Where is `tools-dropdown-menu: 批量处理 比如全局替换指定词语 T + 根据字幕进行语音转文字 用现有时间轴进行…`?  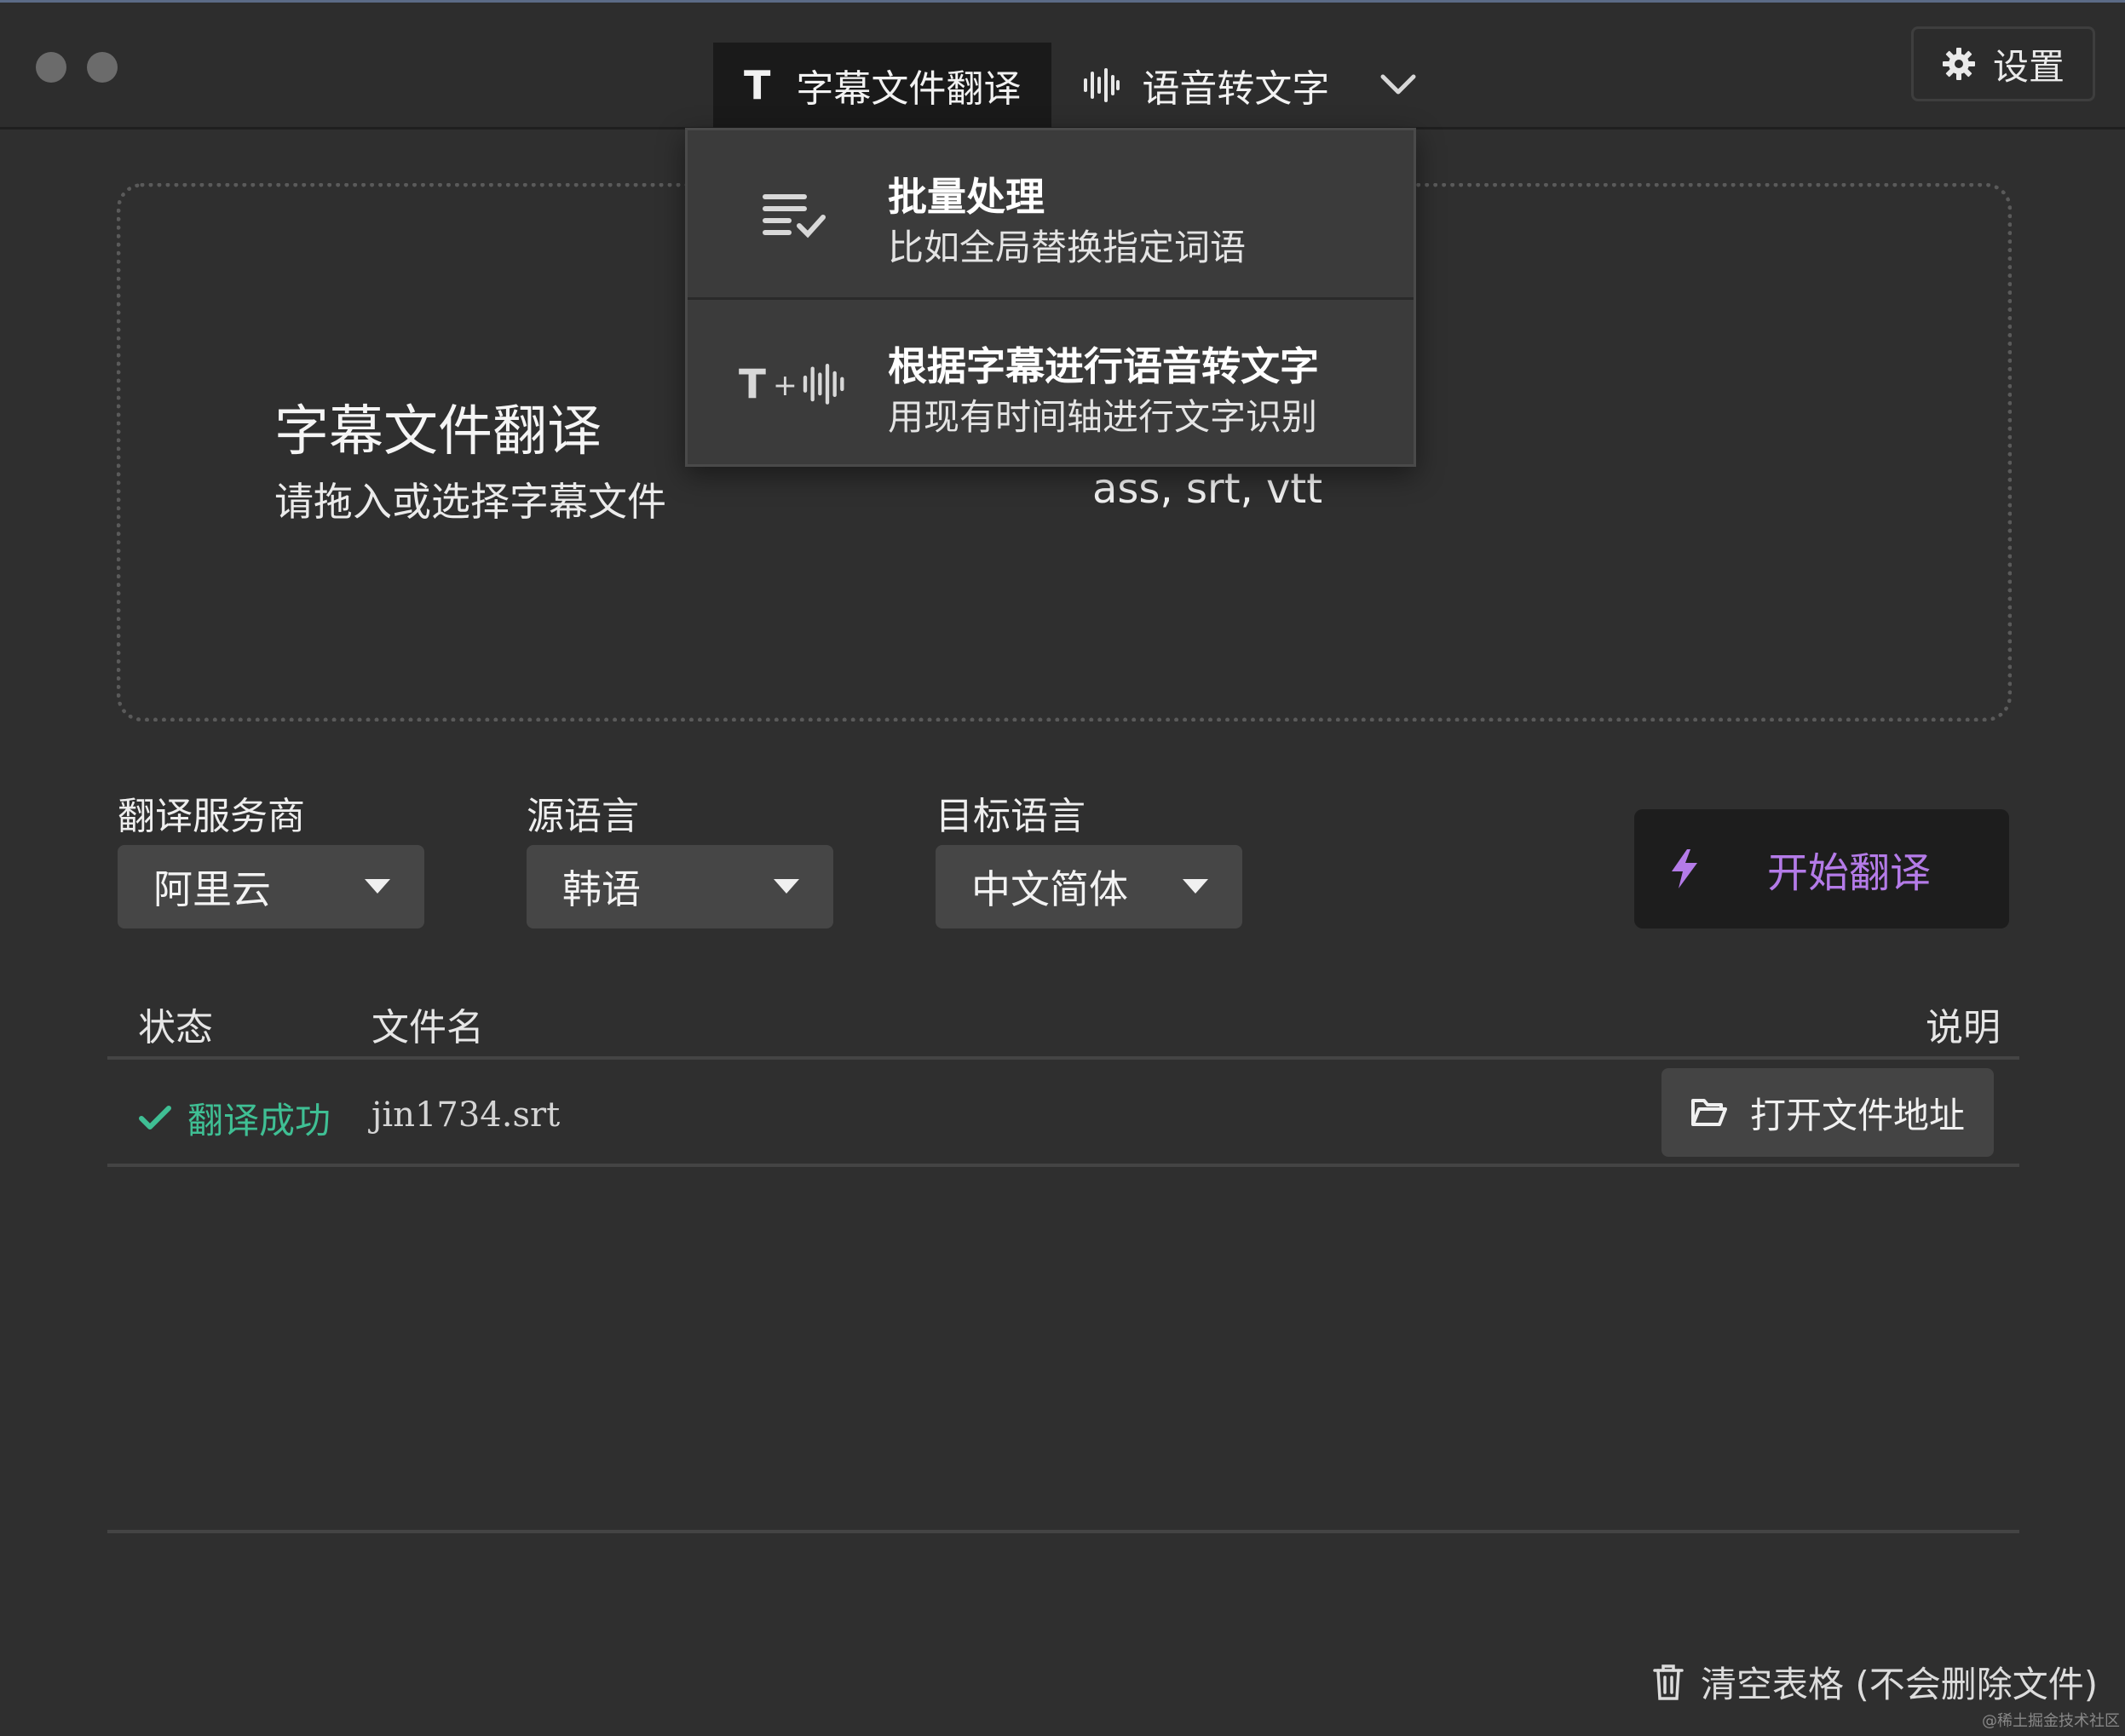 tools-dropdown-menu: 批量处理 比如全局替换指定词语 T + 根据字幕进行语音转文字 用现有时间轴进行… is located at coordinates (1051, 297).